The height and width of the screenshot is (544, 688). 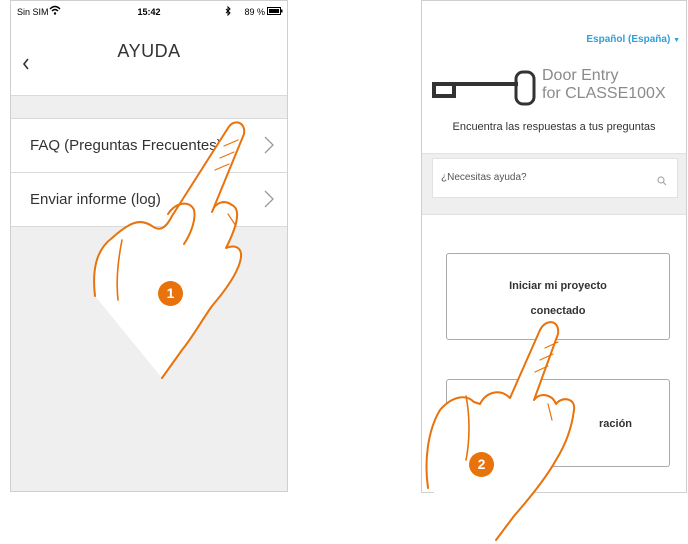 I want to click on search-icon, so click(x=662, y=182).